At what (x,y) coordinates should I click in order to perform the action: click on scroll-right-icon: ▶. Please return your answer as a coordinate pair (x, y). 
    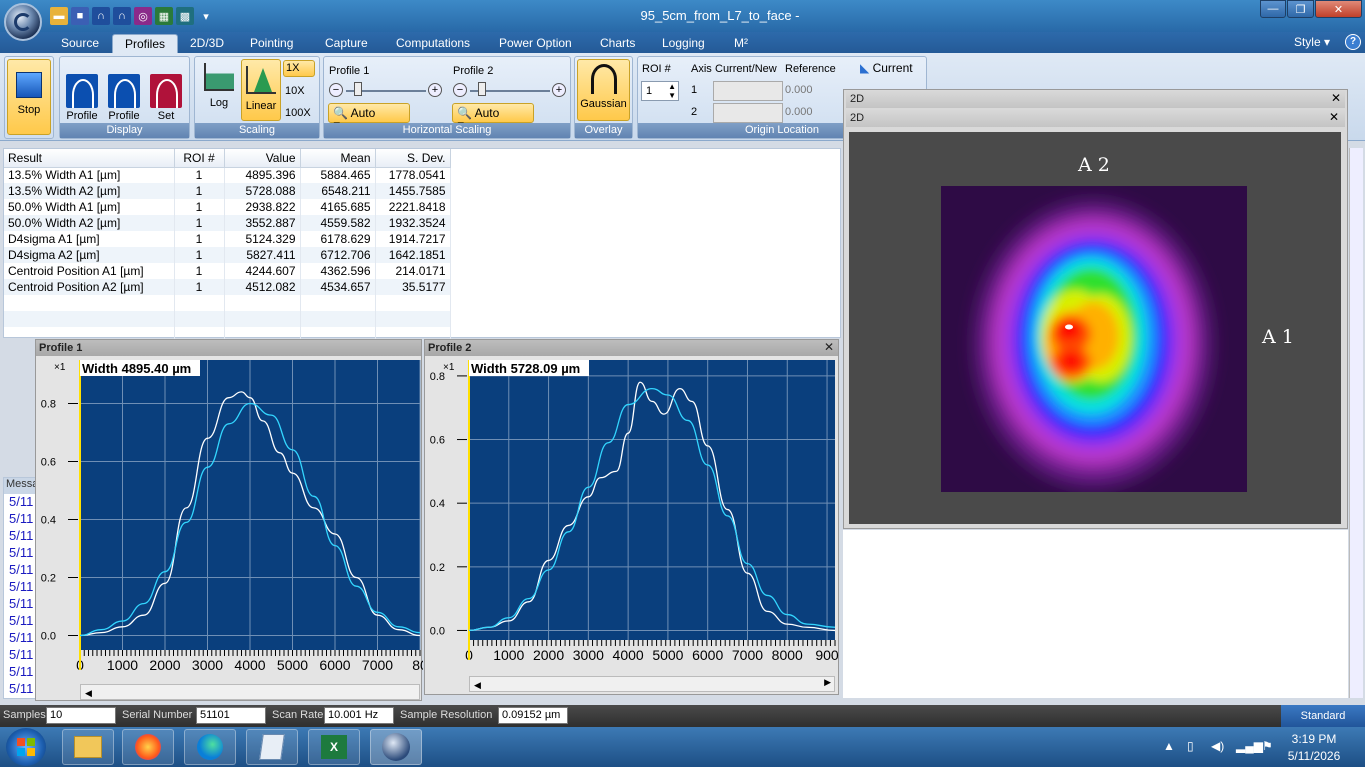
    Looking at the image, I should click on (827, 682).